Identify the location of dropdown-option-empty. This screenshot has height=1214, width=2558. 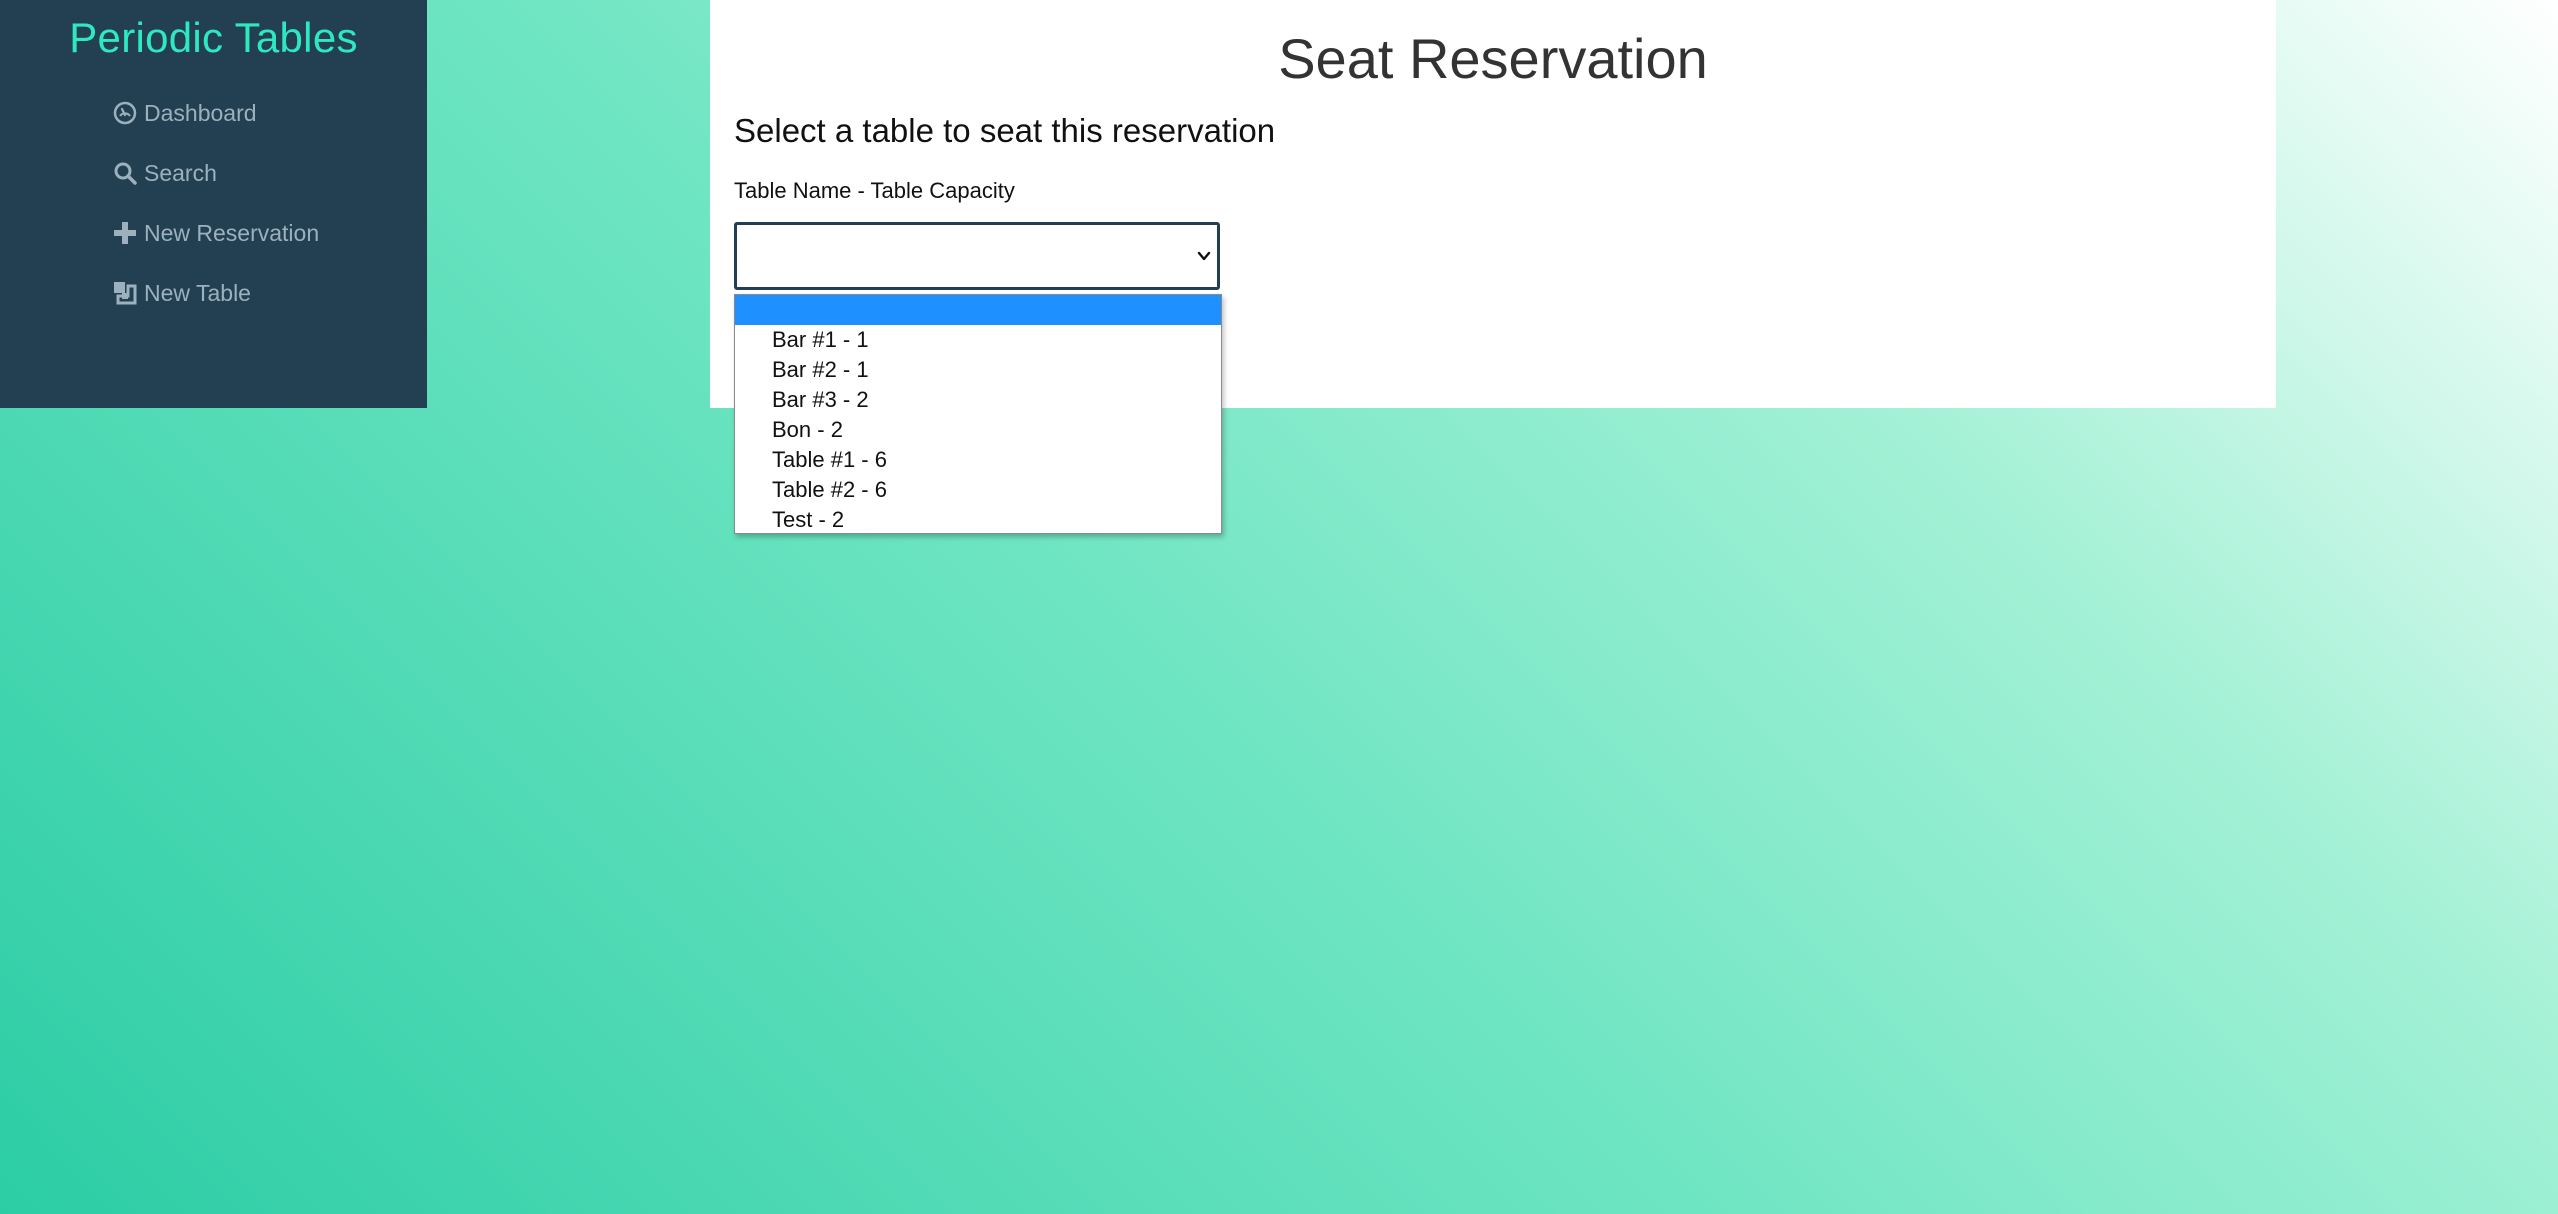
(978, 310).